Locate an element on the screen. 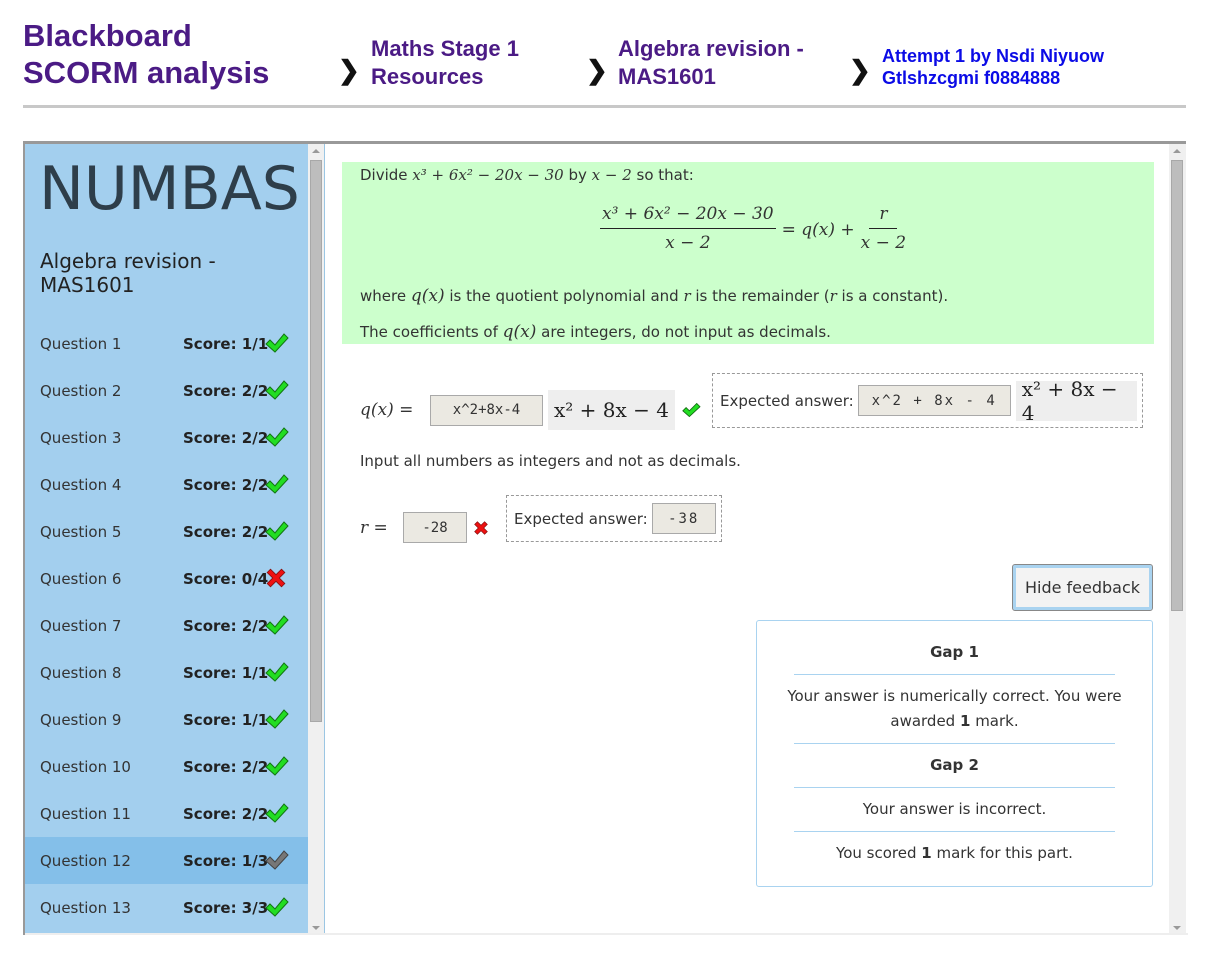 This screenshot has height=955, width=1205. math-r: r is located at coordinates (833, 296).